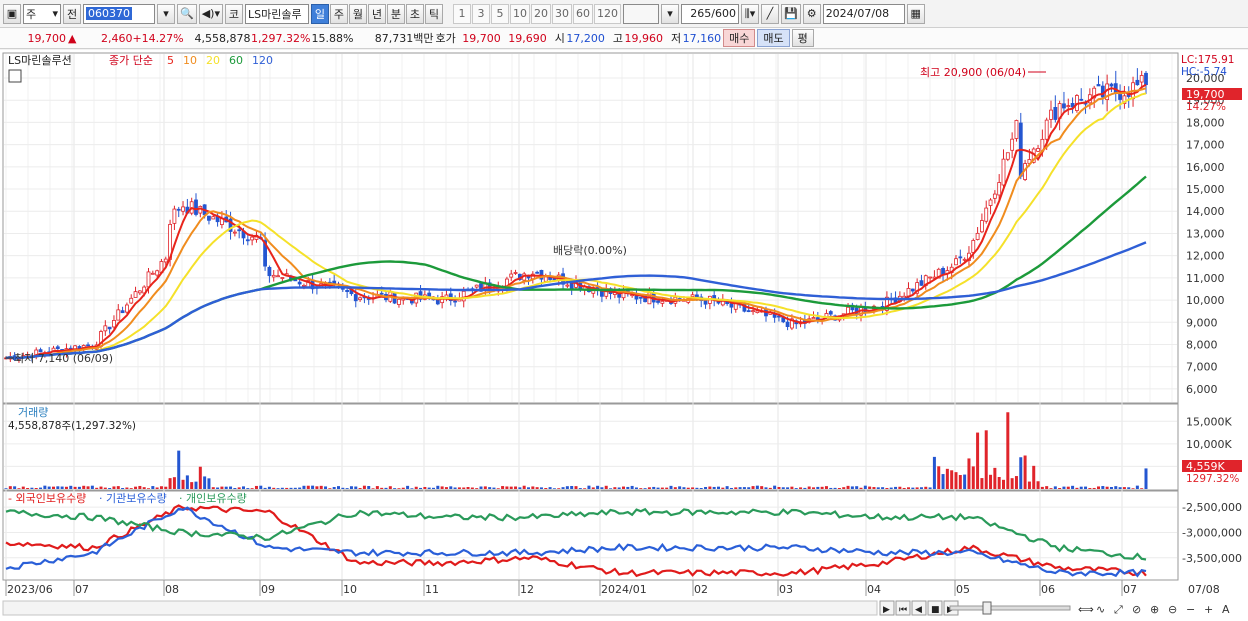 This screenshot has width=1248, height=621. Describe the element at coordinates (561, 13) in the screenshot. I see `interval-button-30: 30` at that location.